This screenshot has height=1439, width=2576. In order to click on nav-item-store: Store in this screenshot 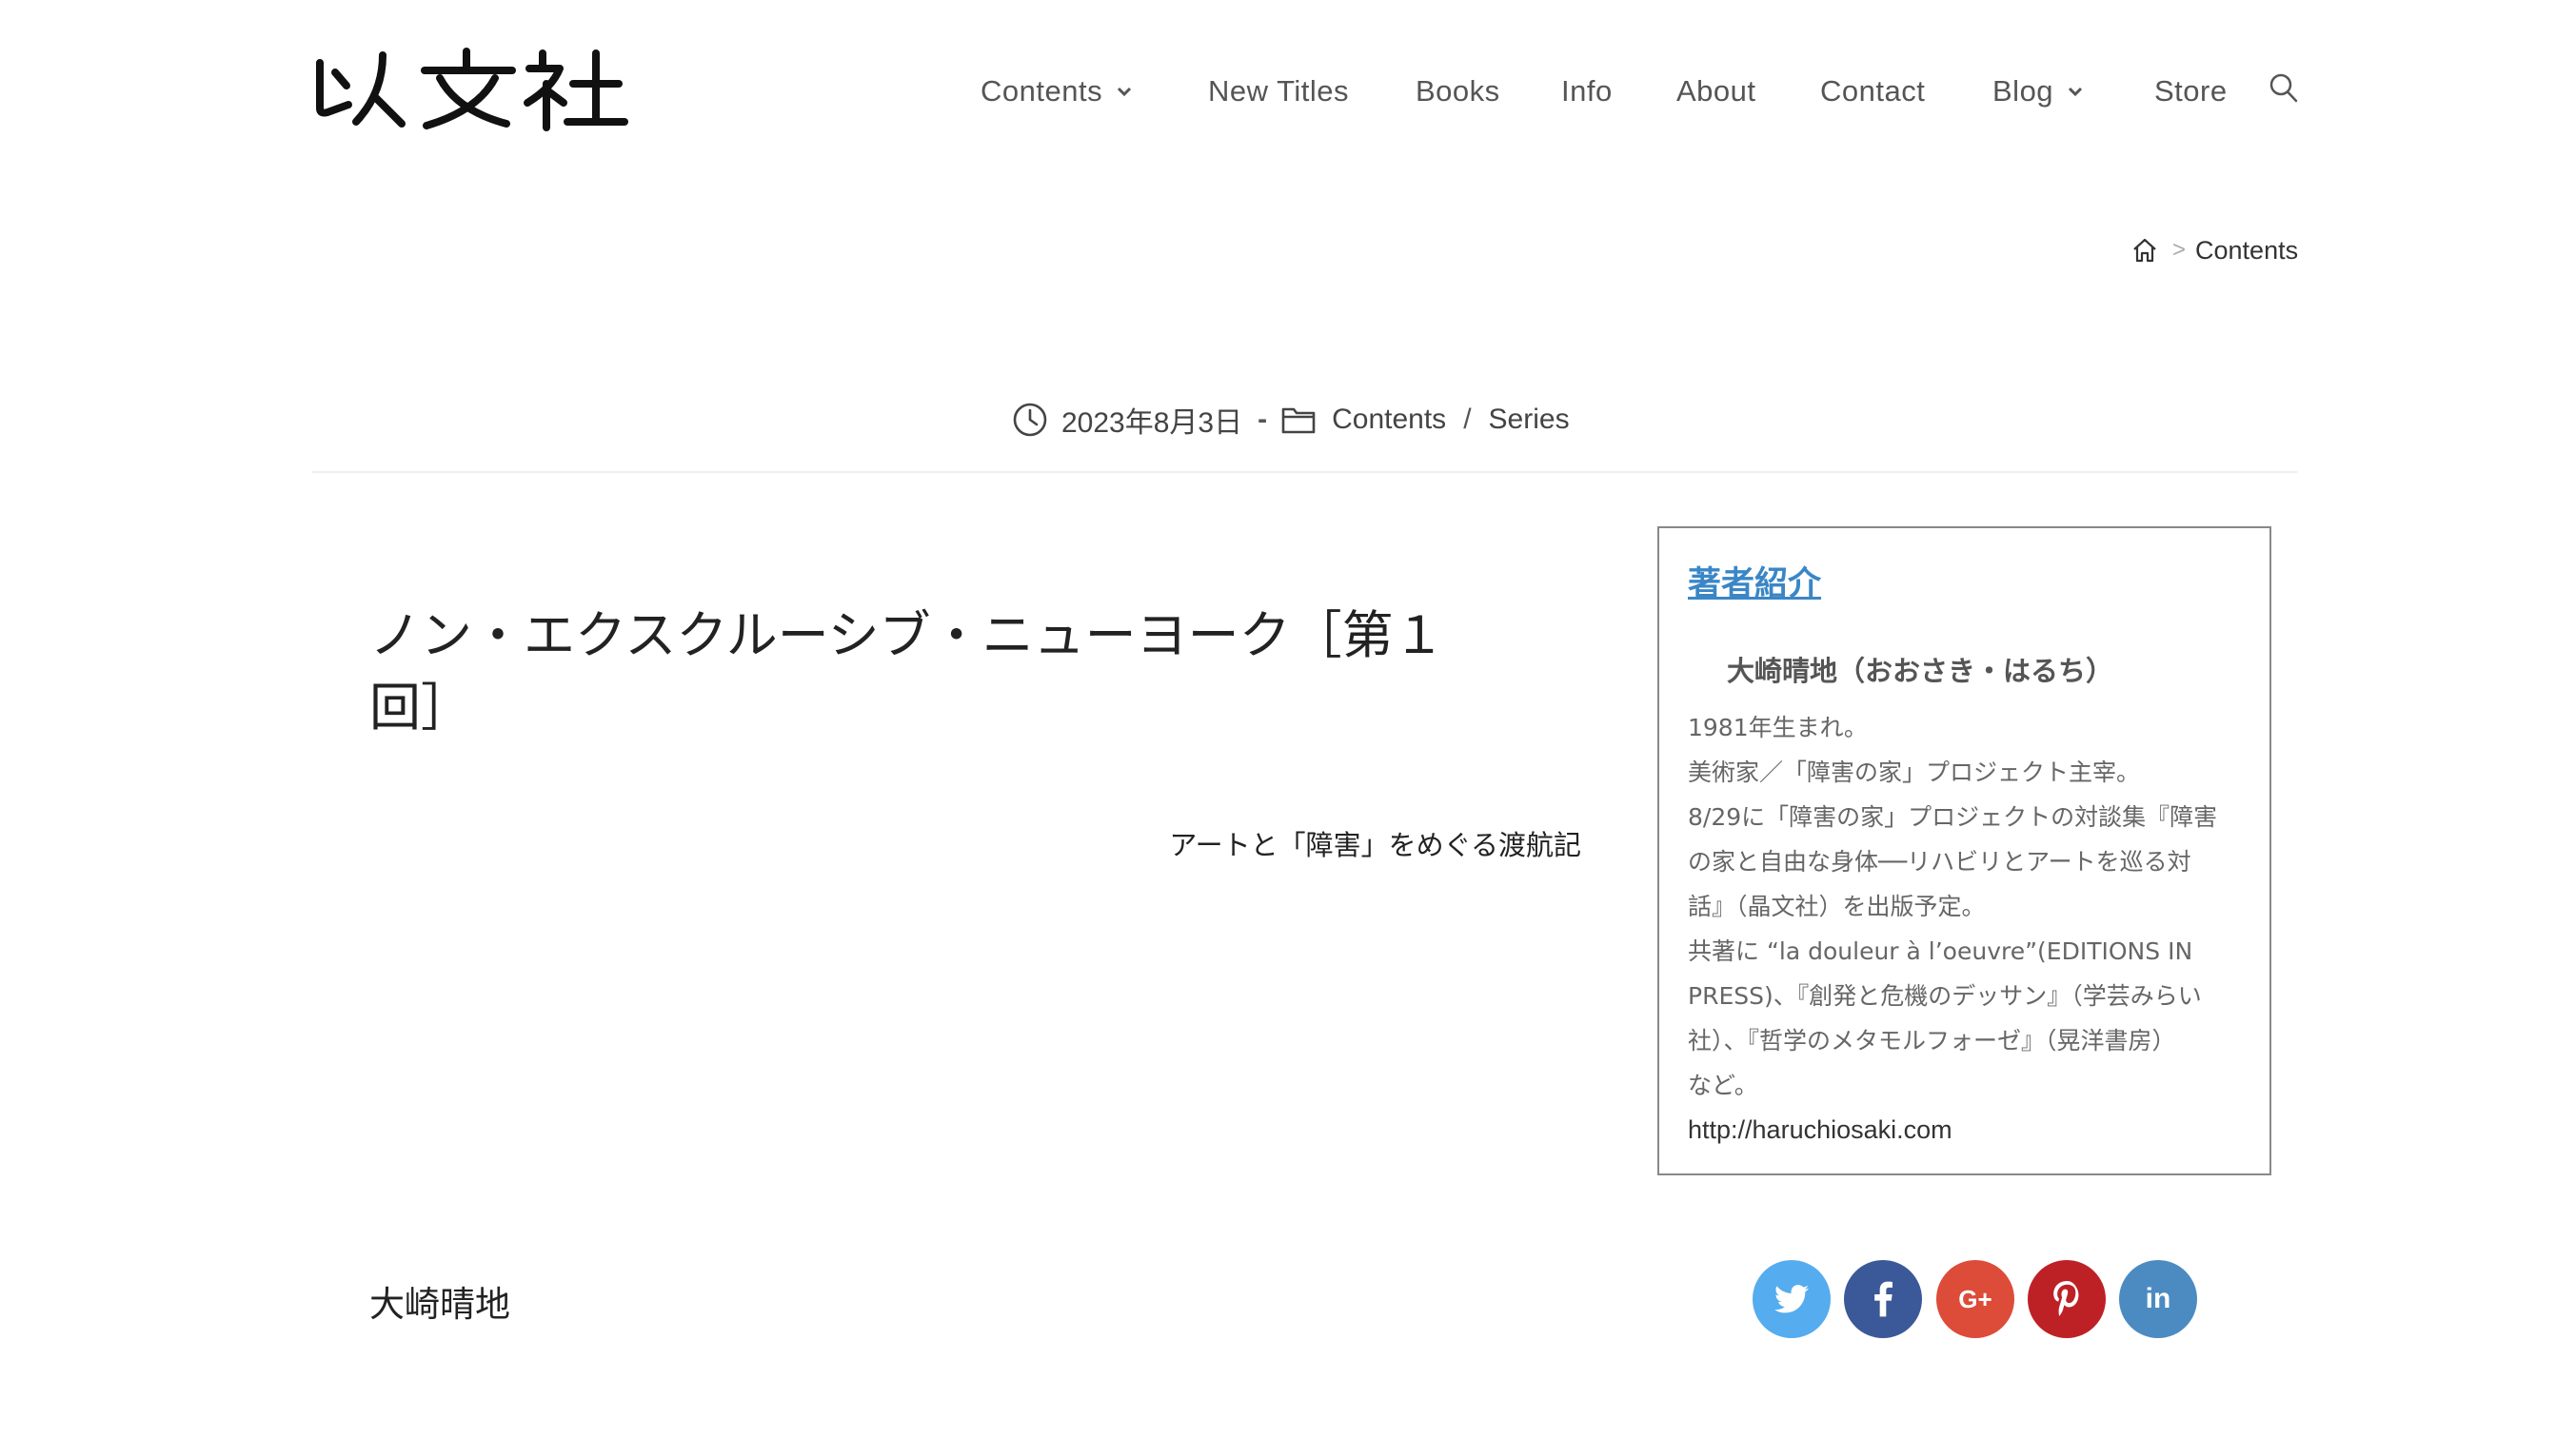, I will do `click(2191, 91)`.